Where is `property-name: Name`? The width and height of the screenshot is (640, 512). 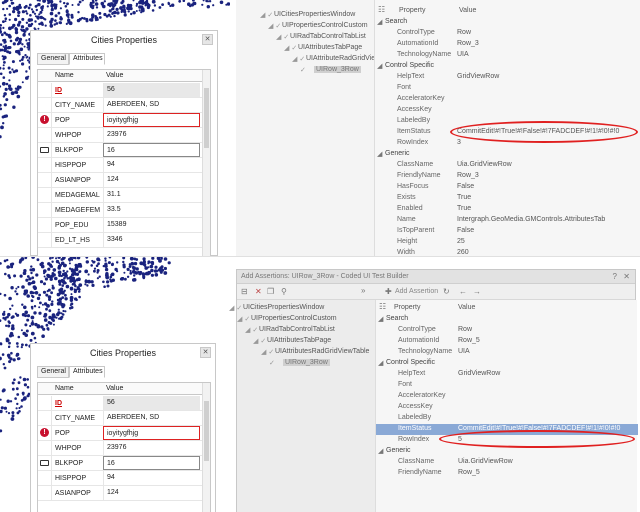 property-name: Name is located at coordinates (406, 219).